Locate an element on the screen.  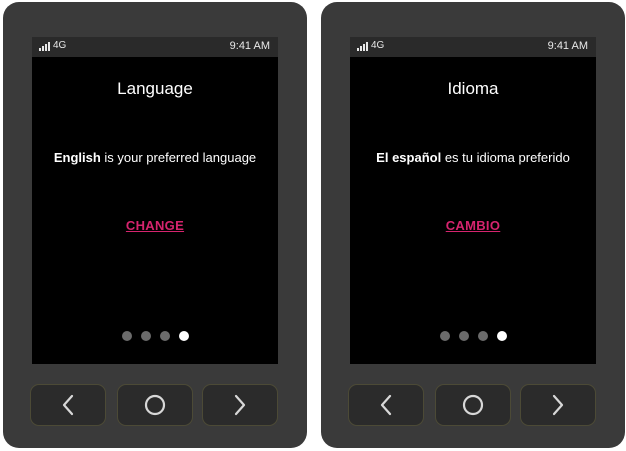
language-message: English is your preferred language is located at coordinates (155, 157).